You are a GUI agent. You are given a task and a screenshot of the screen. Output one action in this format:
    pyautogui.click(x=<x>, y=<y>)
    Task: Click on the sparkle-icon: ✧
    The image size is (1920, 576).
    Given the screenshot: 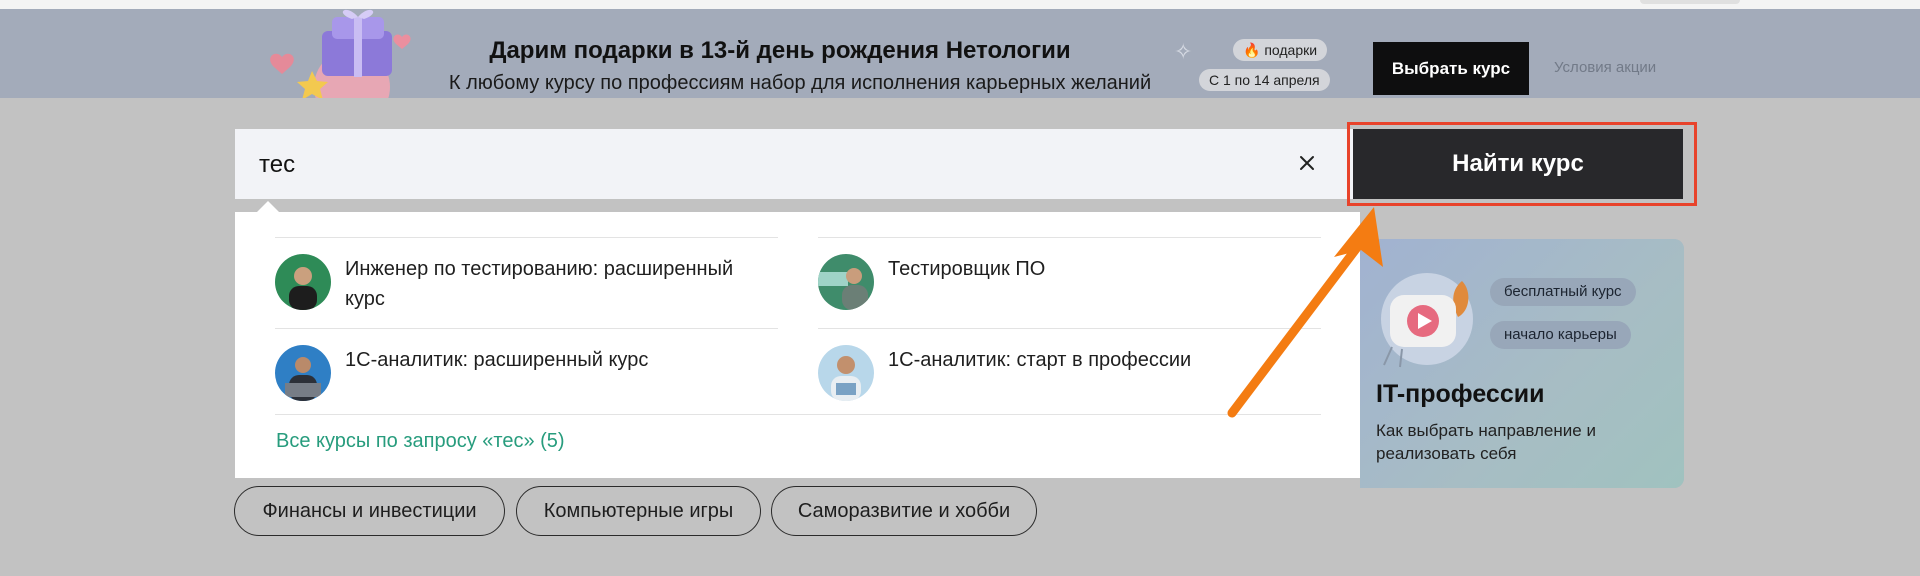 What is the action you would take?
    pyautogui.click(x=1183, y=51)
    